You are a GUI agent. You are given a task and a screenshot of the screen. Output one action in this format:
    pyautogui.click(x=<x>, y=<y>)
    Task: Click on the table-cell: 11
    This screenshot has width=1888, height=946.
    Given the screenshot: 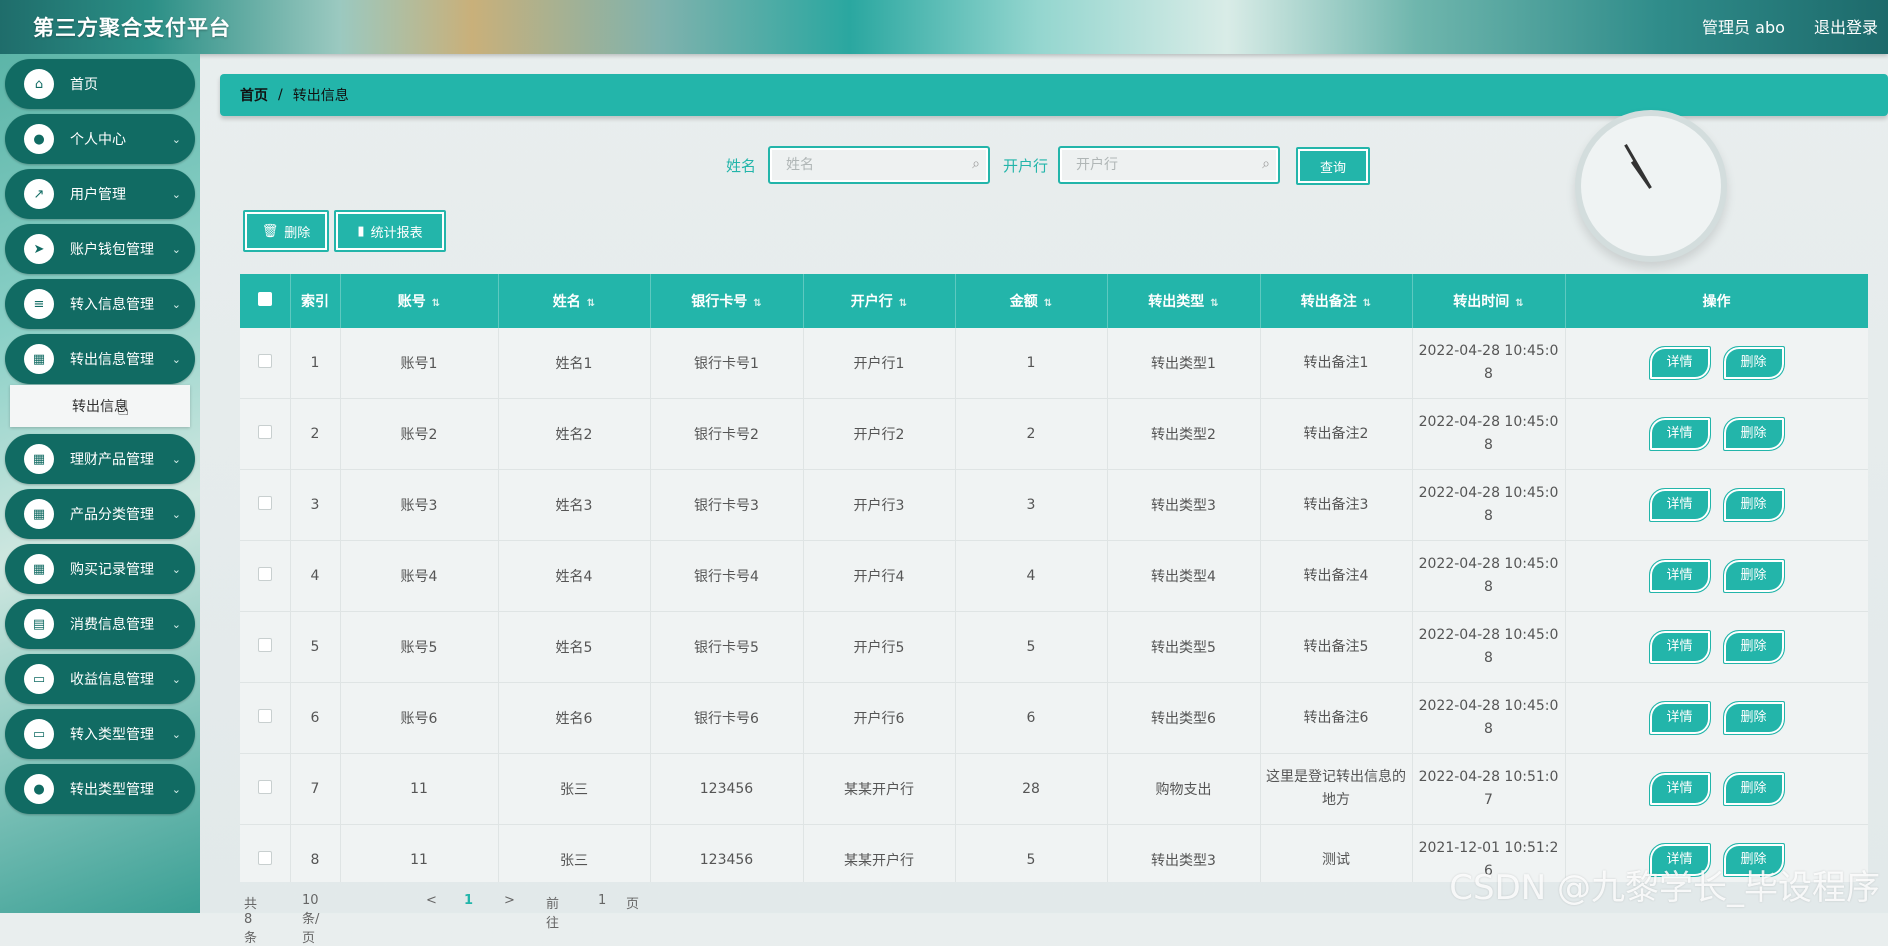 What is the action you would take?
    pyautogui.click(x=419, y=789)
    